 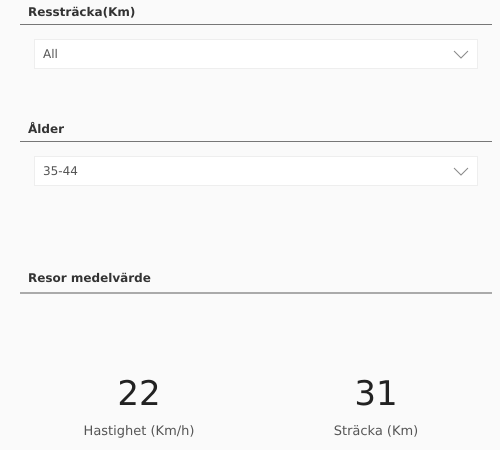 What do you see at coordinates (256, 54) in the screenshot?
I see `dropdown: All` at bounding box center [256, 54].